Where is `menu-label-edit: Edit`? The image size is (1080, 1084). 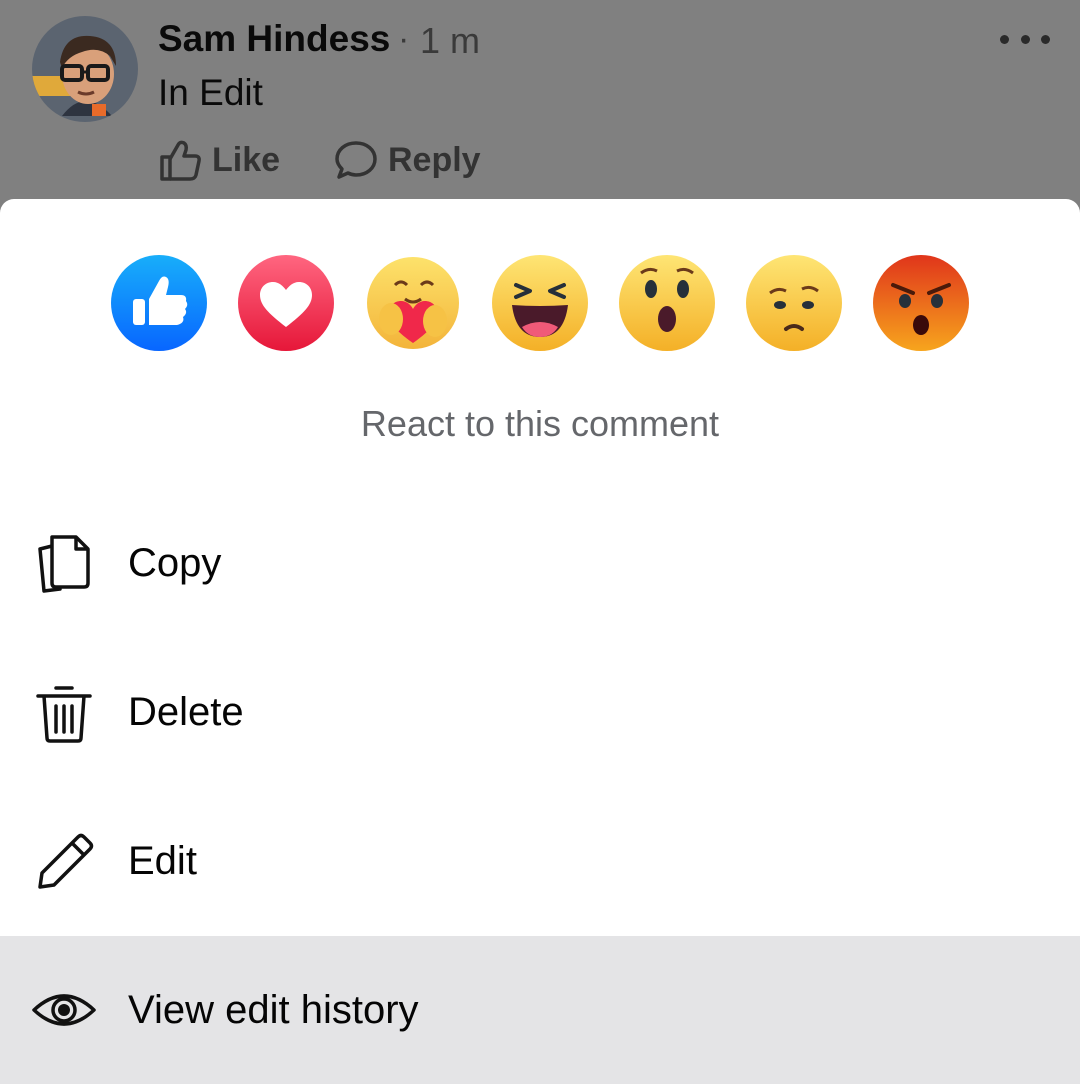 menu-label-edit: Edit is located at coordinates (162, 860).